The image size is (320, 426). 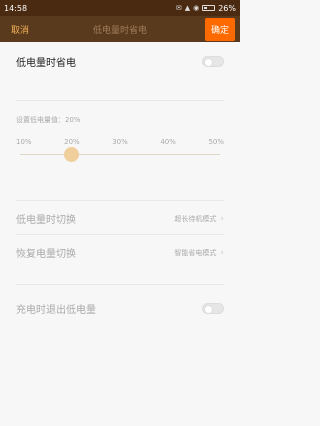 I want to click on title-bar: 取消 低电量时省电 确定, so click(x=120, y=29).